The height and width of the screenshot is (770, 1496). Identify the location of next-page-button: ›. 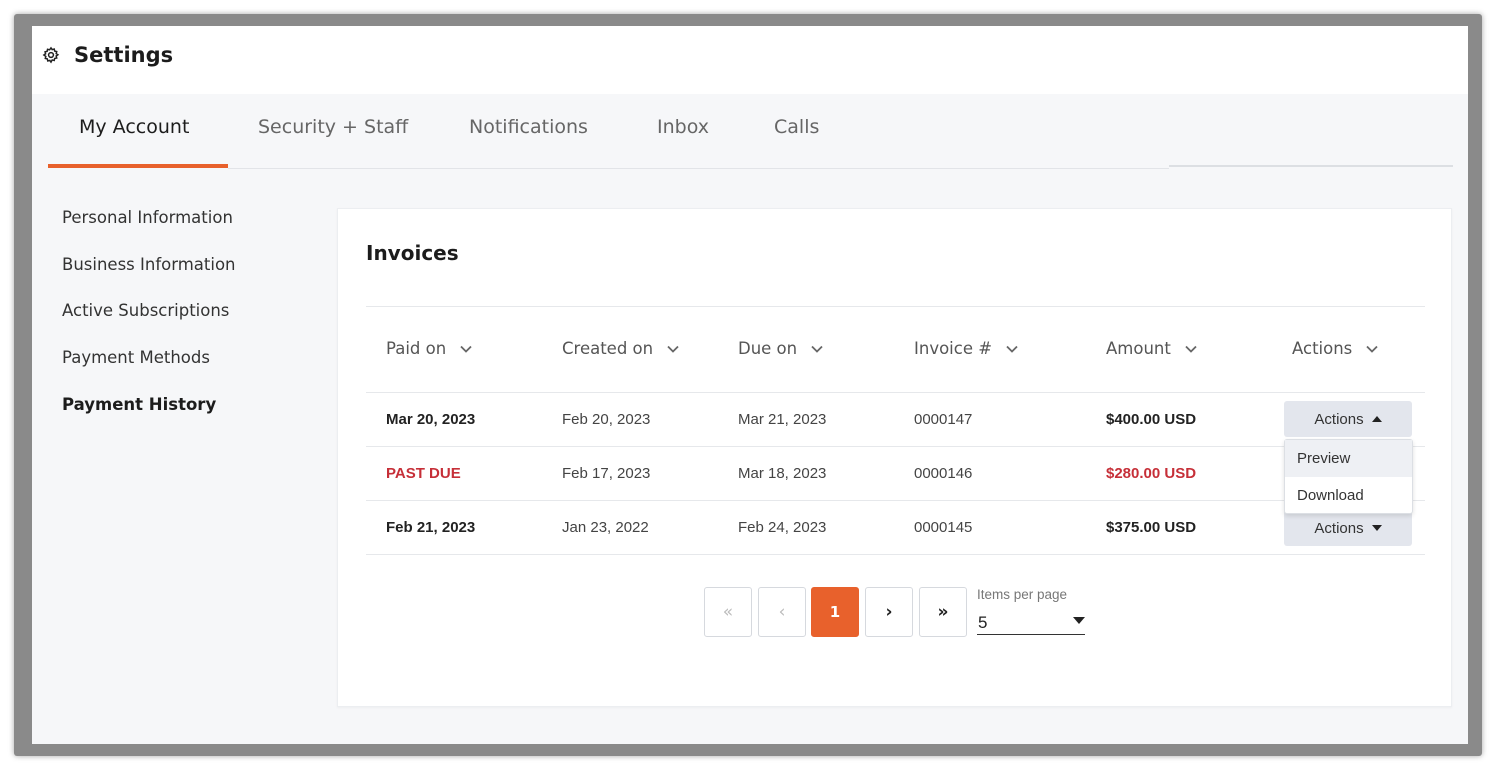
(889, 612).